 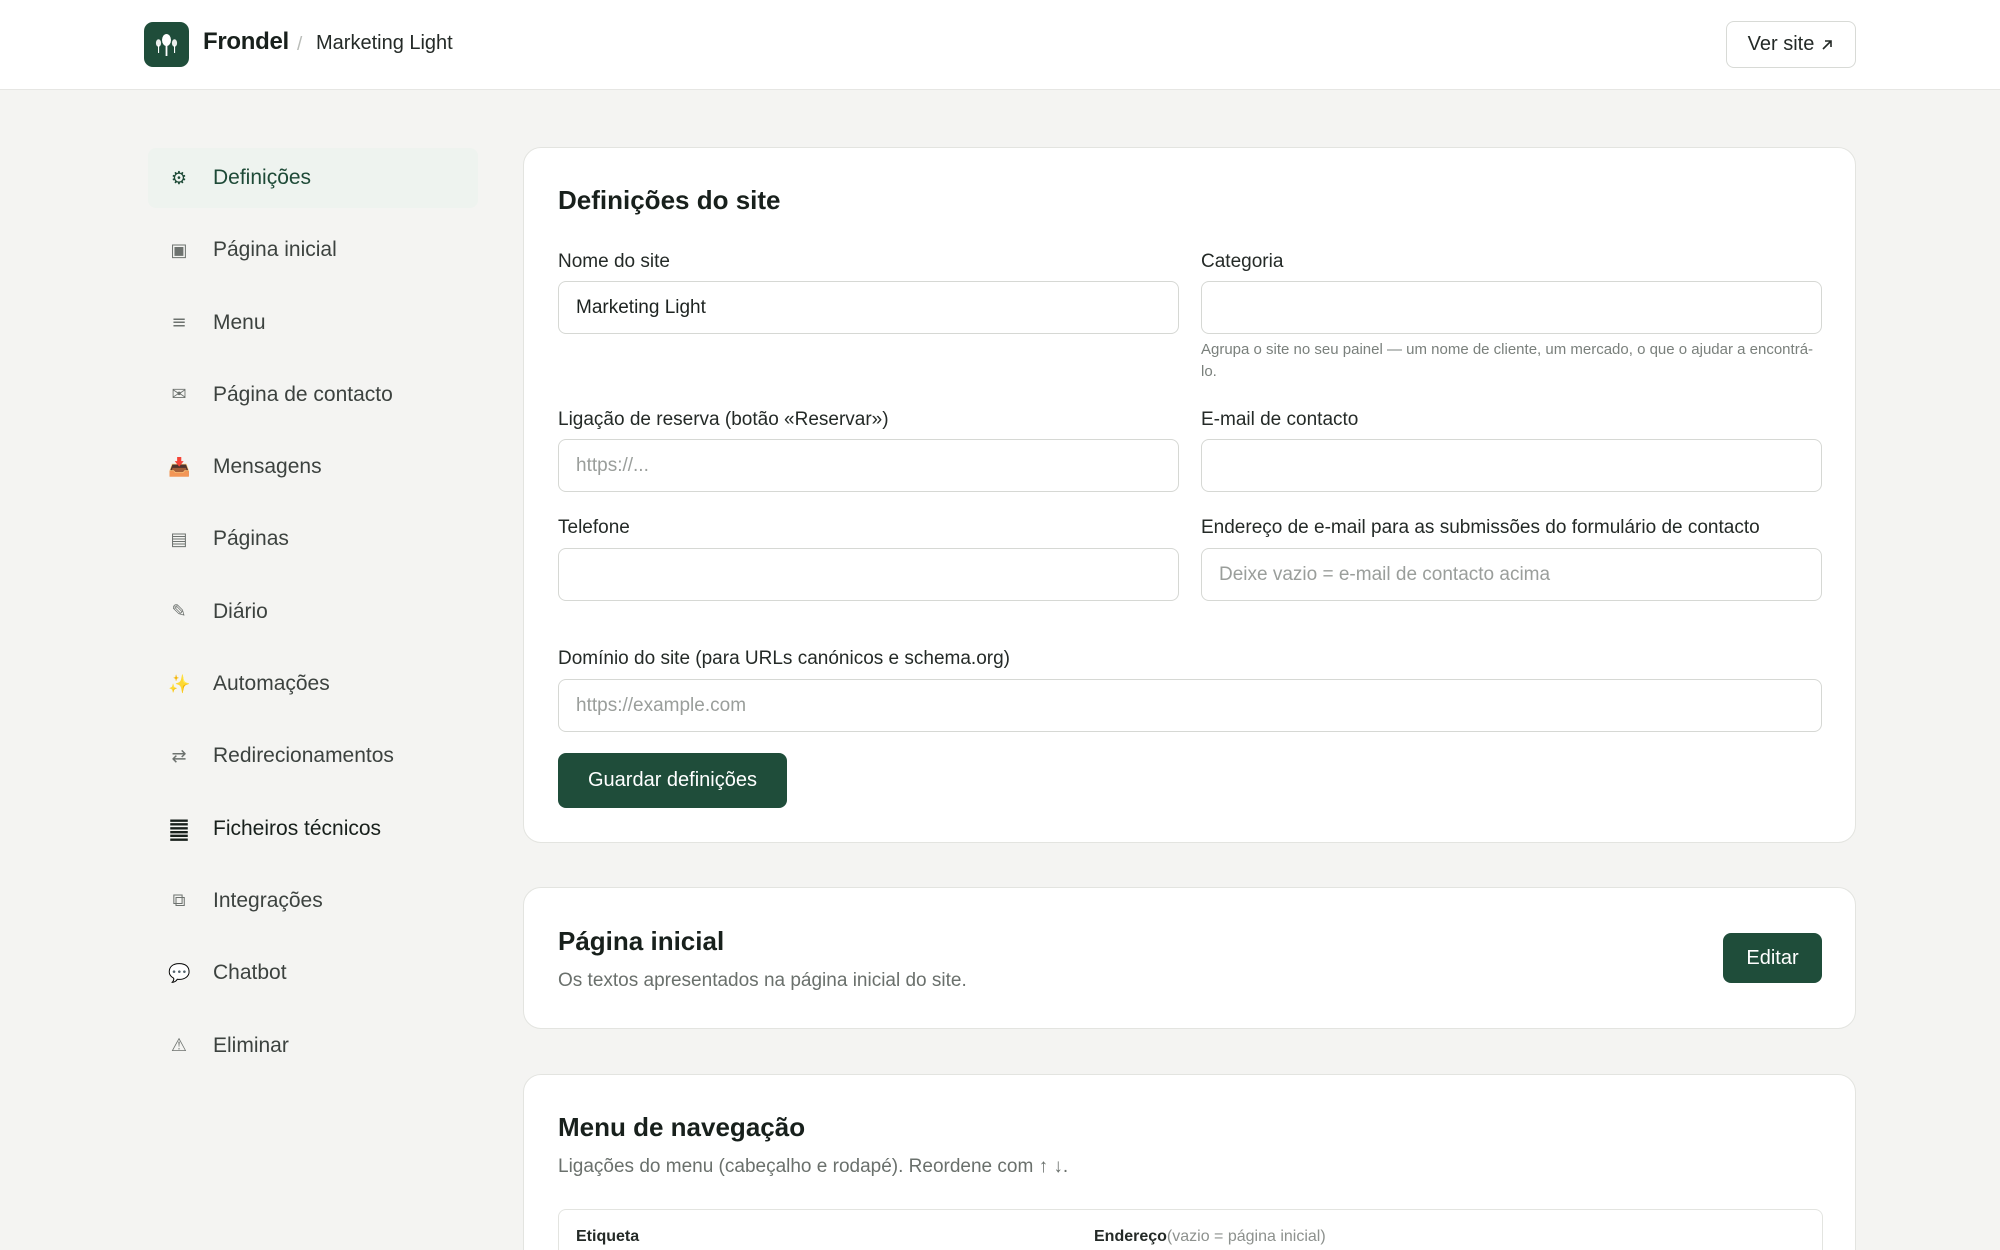 I want to click on sidebar-item-menu: ≡ Menu, so click(x=313, y=323).